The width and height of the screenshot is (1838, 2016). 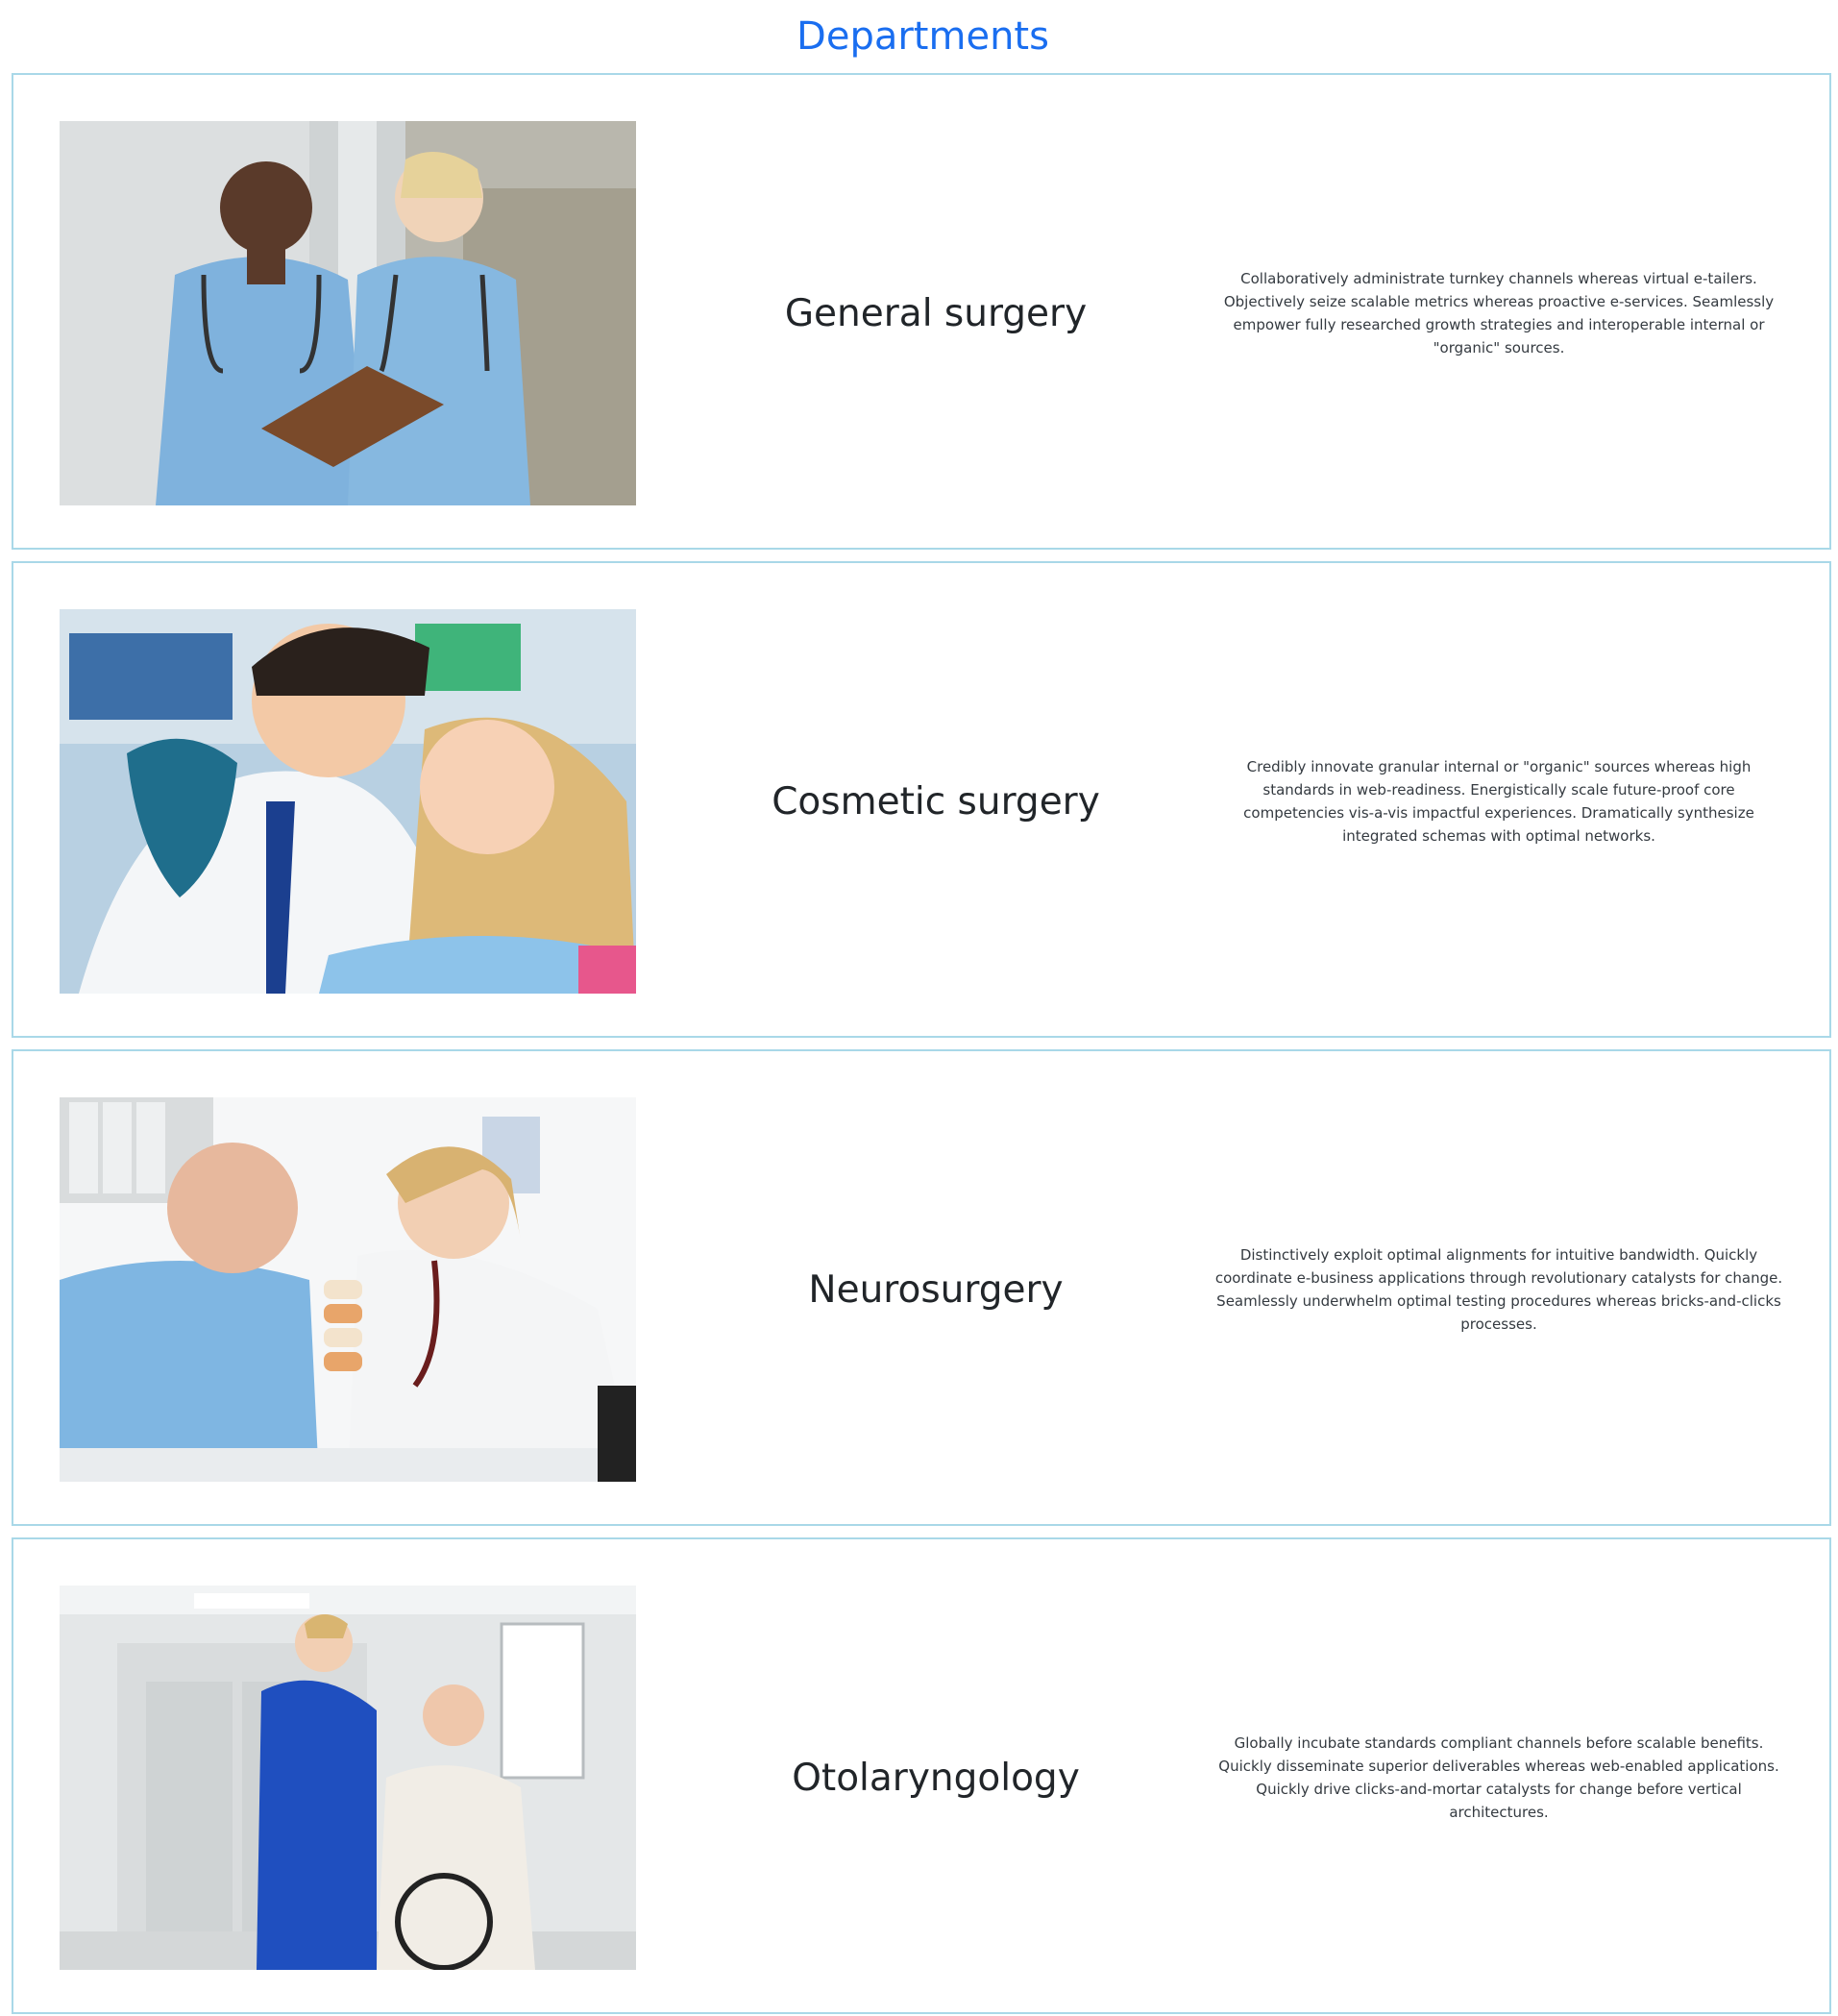 I want to click on two-nurses-with-clipboard-photo, so click(x=348, y=313).